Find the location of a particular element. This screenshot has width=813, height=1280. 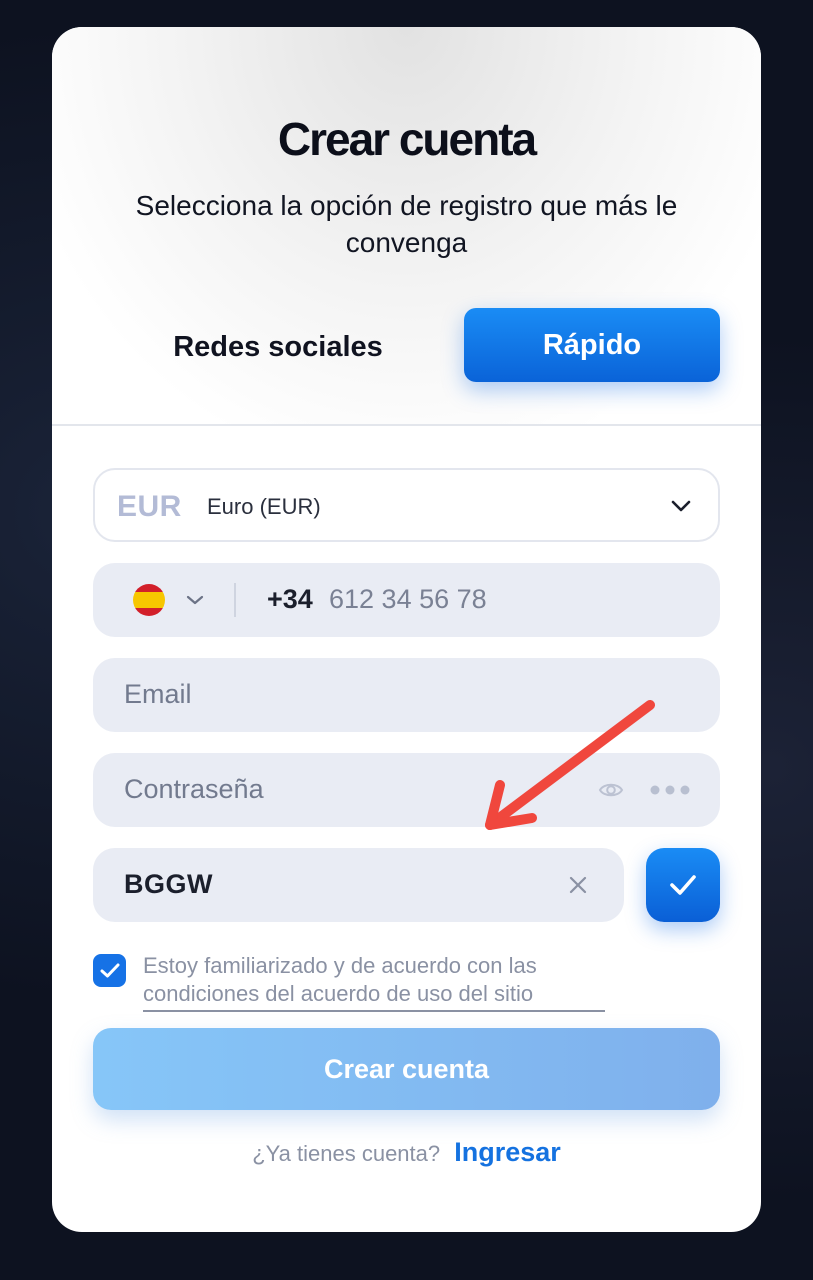

login-link: Ingresar is located at coordinates (507, 1152).